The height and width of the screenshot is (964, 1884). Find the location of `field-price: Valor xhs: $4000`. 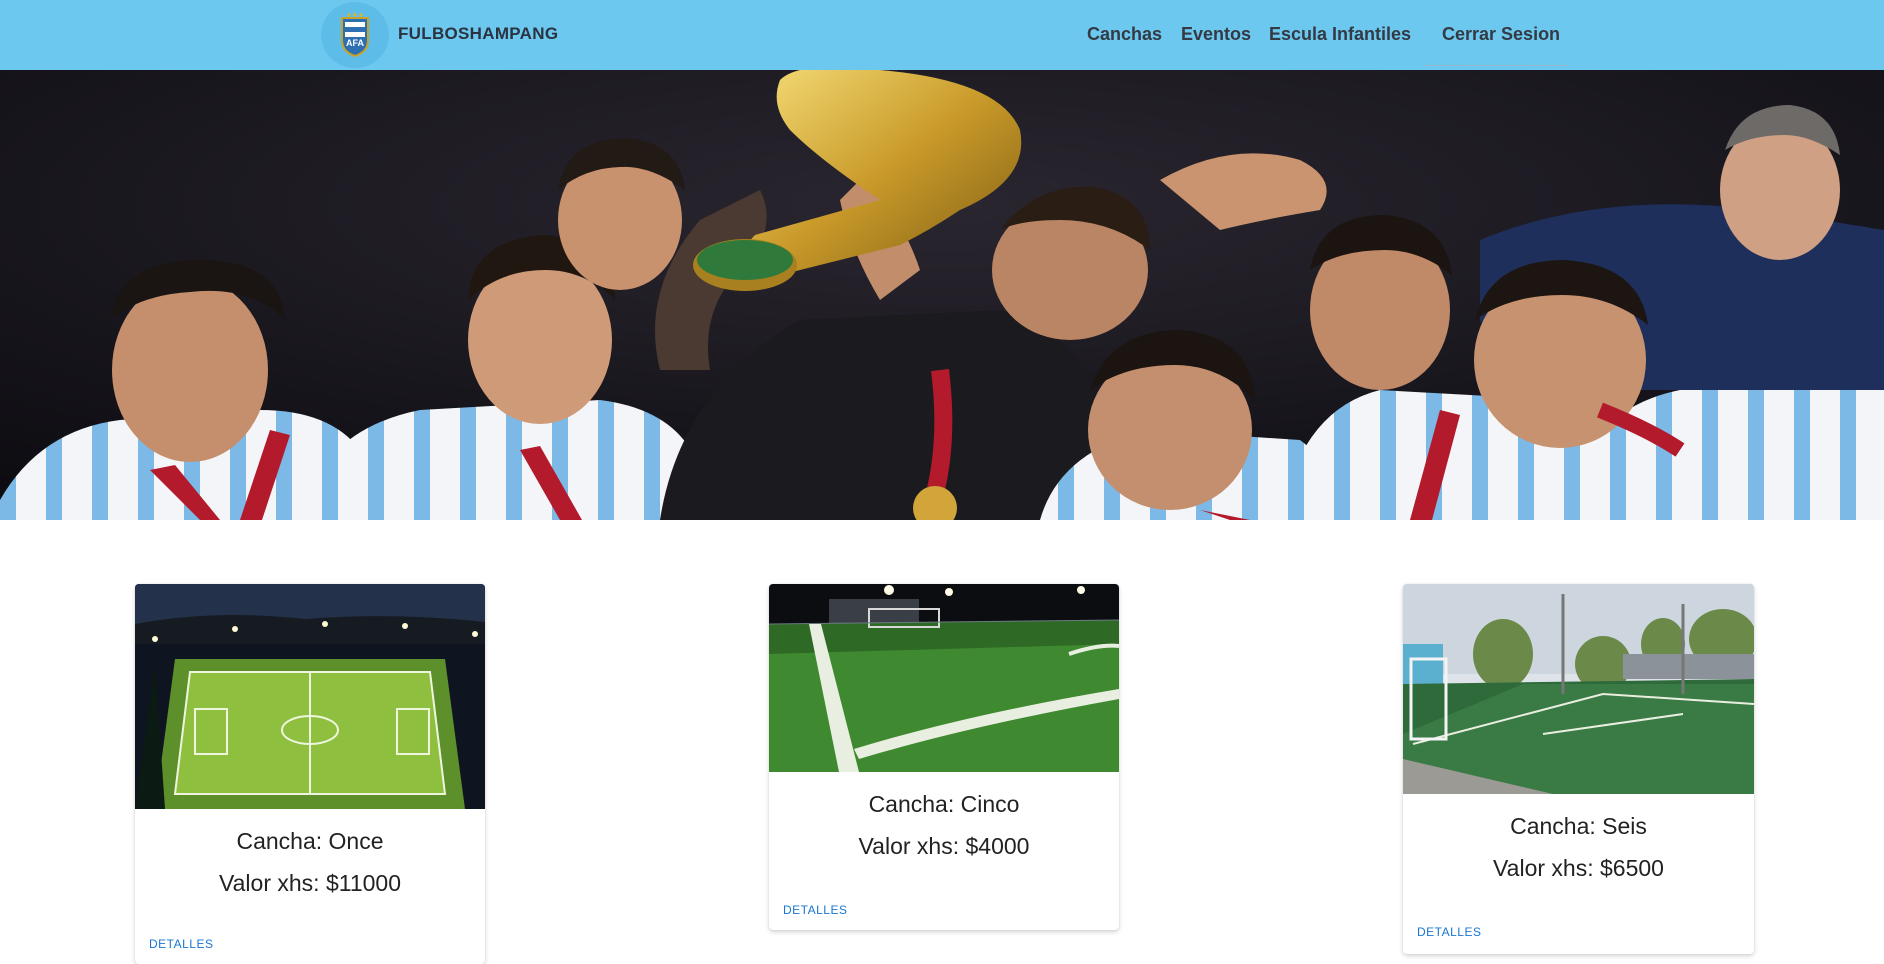

field-price: Valor xhs: $4000 is located at coordinates (944, 846).